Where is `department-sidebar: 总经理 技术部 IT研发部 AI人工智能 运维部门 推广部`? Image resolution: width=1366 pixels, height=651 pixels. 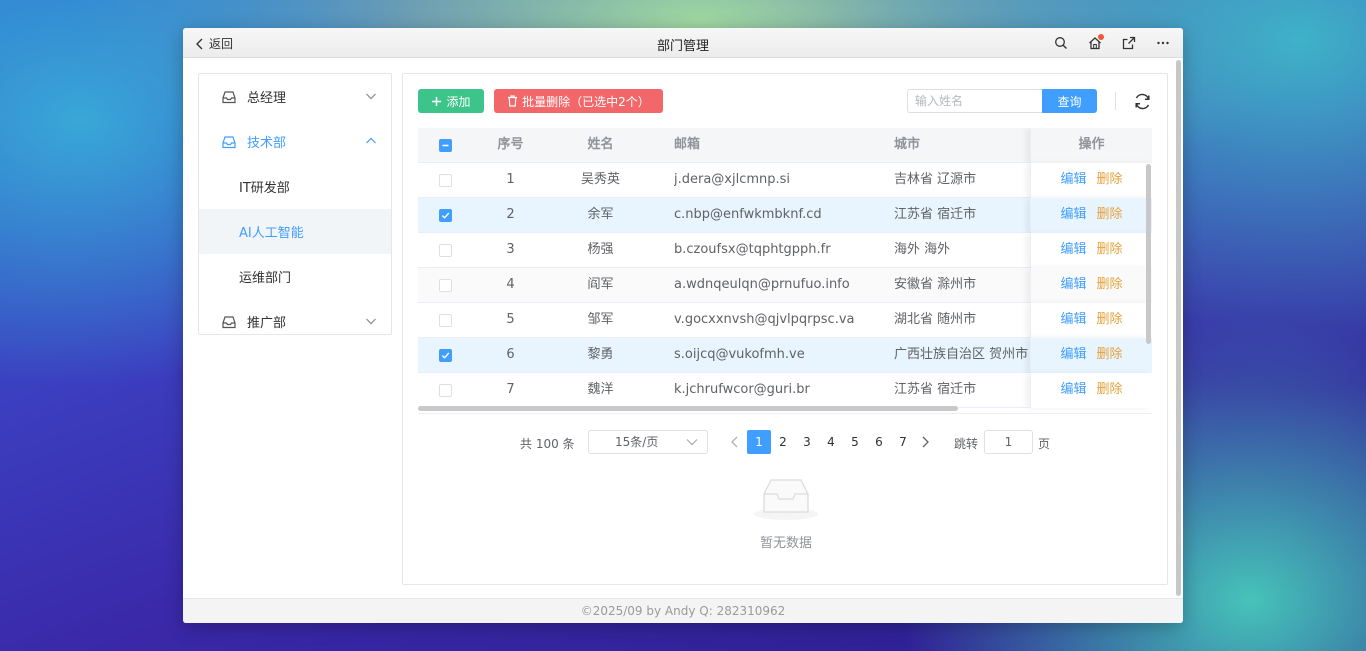 department-sidebar: 总经理 技术部 IT研发部 AI人工智能 运维部门 推广部 is located at coordinates (295, 204).